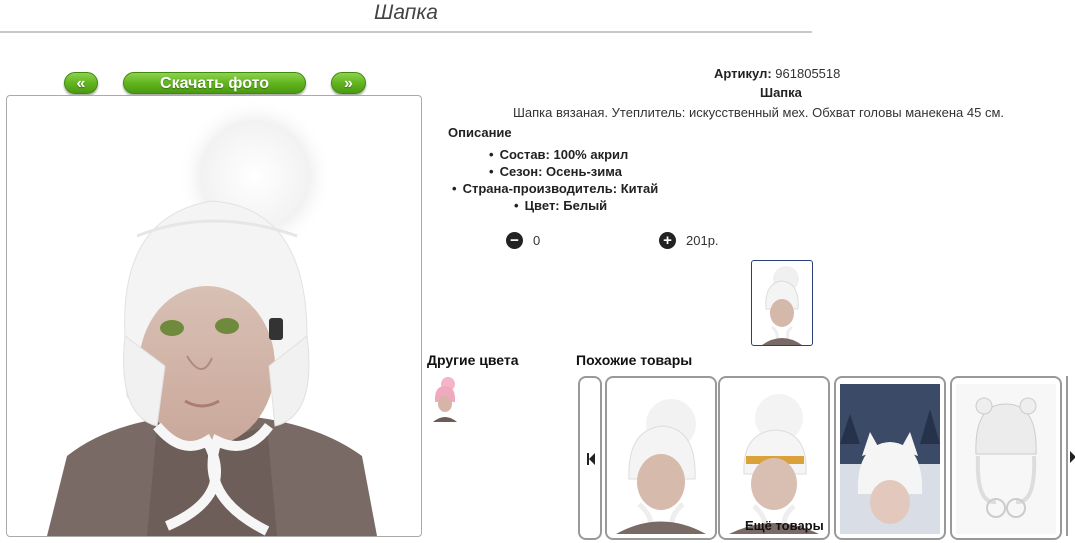 The height and width of the screenshot is (543, 1075). I want to click on article-row: Артикул: 961805518, so click(777, 73).